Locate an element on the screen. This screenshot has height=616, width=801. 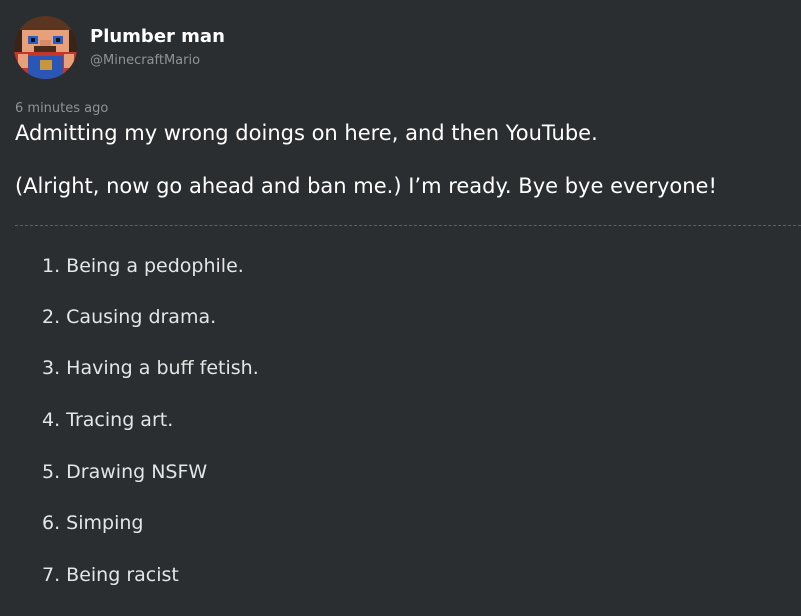
list-item: 7. Being racist is located at coordinates (110, 575).